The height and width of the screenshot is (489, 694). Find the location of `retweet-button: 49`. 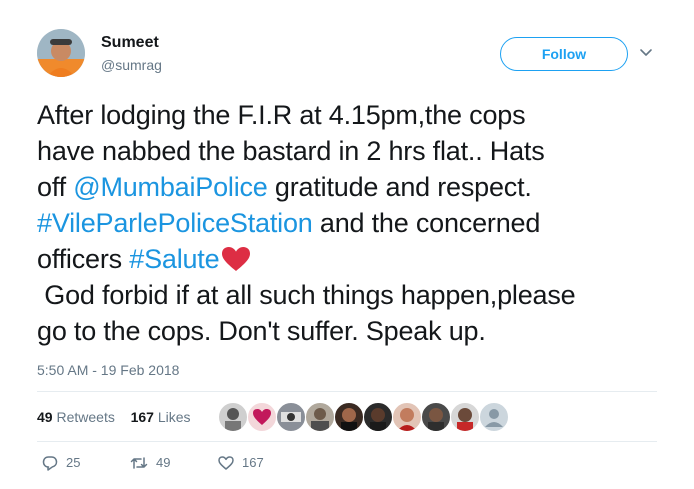

retweet-button: 49 is located at coordinates (150, 463).